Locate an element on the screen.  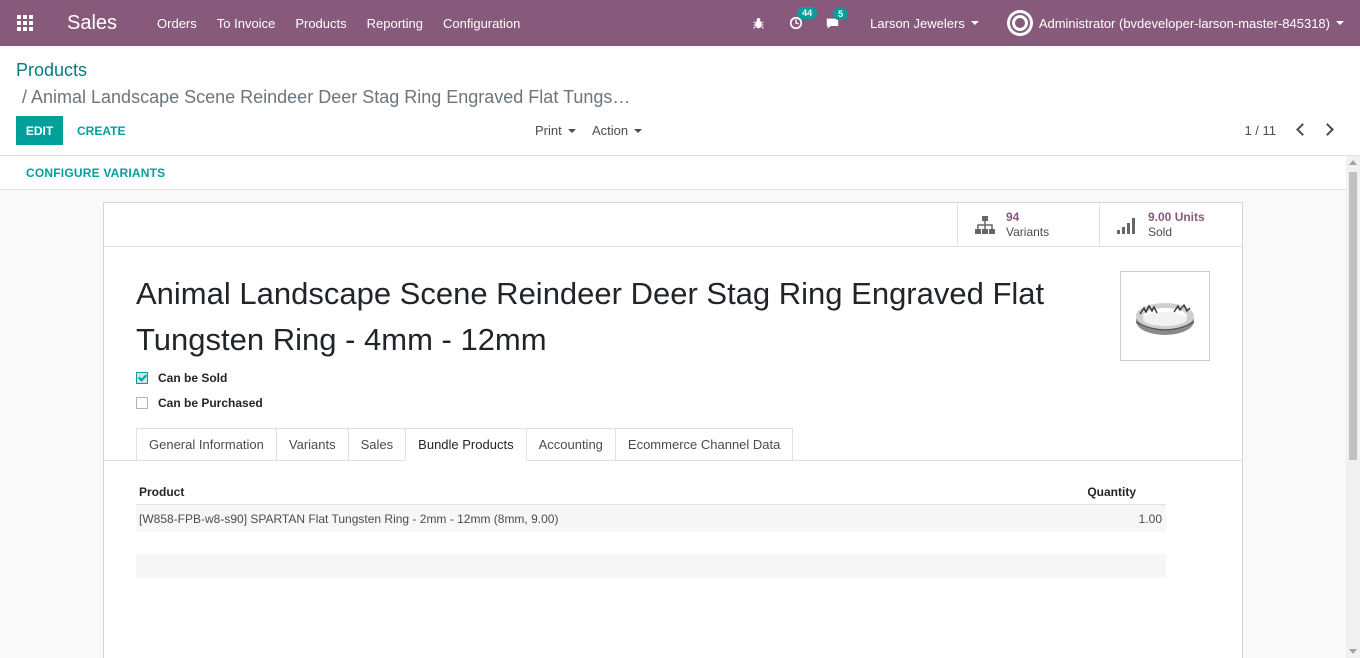
table-header-row: Product Quantity is located at coordinates (651, 492).